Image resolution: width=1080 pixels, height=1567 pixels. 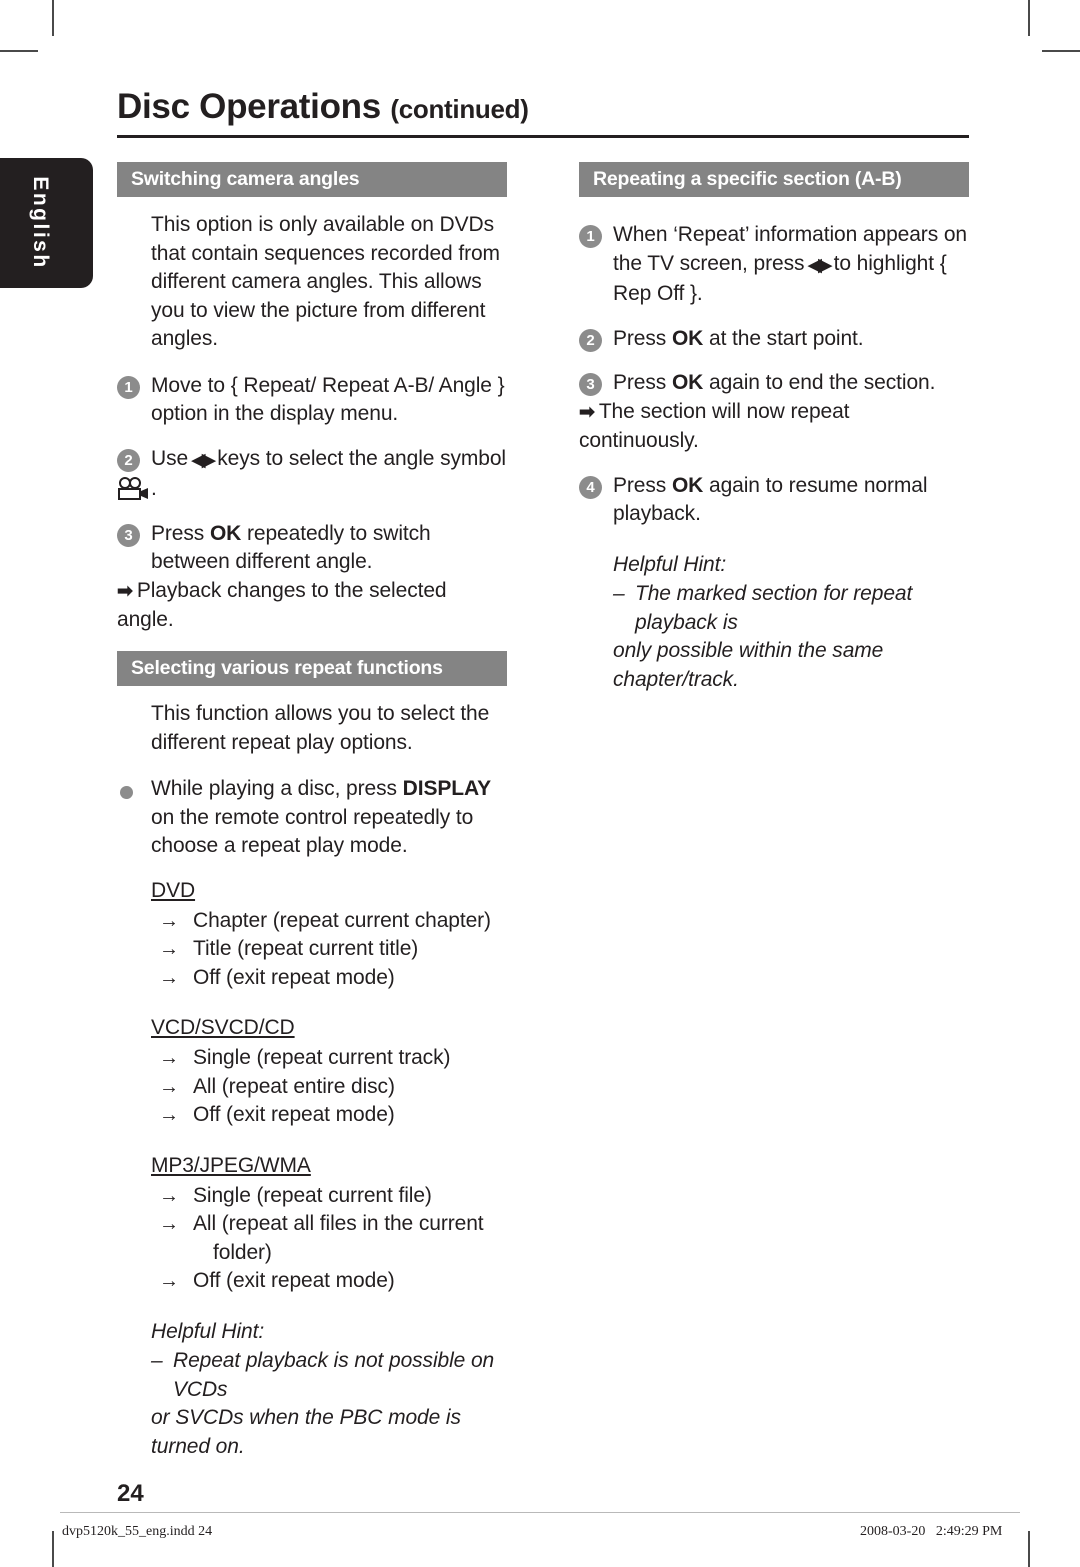 I want to click on repeat-option-text: Title (repeat current title), so click(x=306, y=949).